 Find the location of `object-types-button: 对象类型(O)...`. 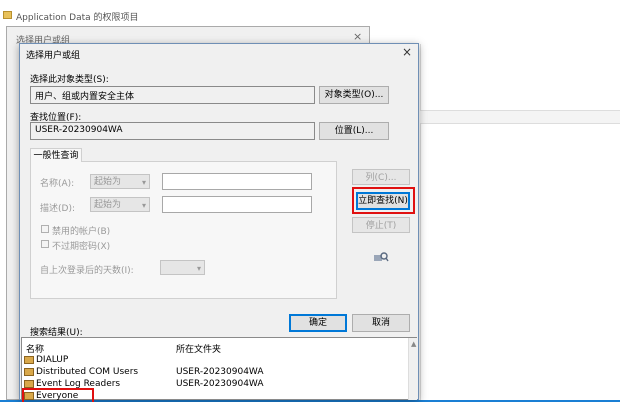

object-types-button: 对象类型(O)... is located at coordinates (354, 95).